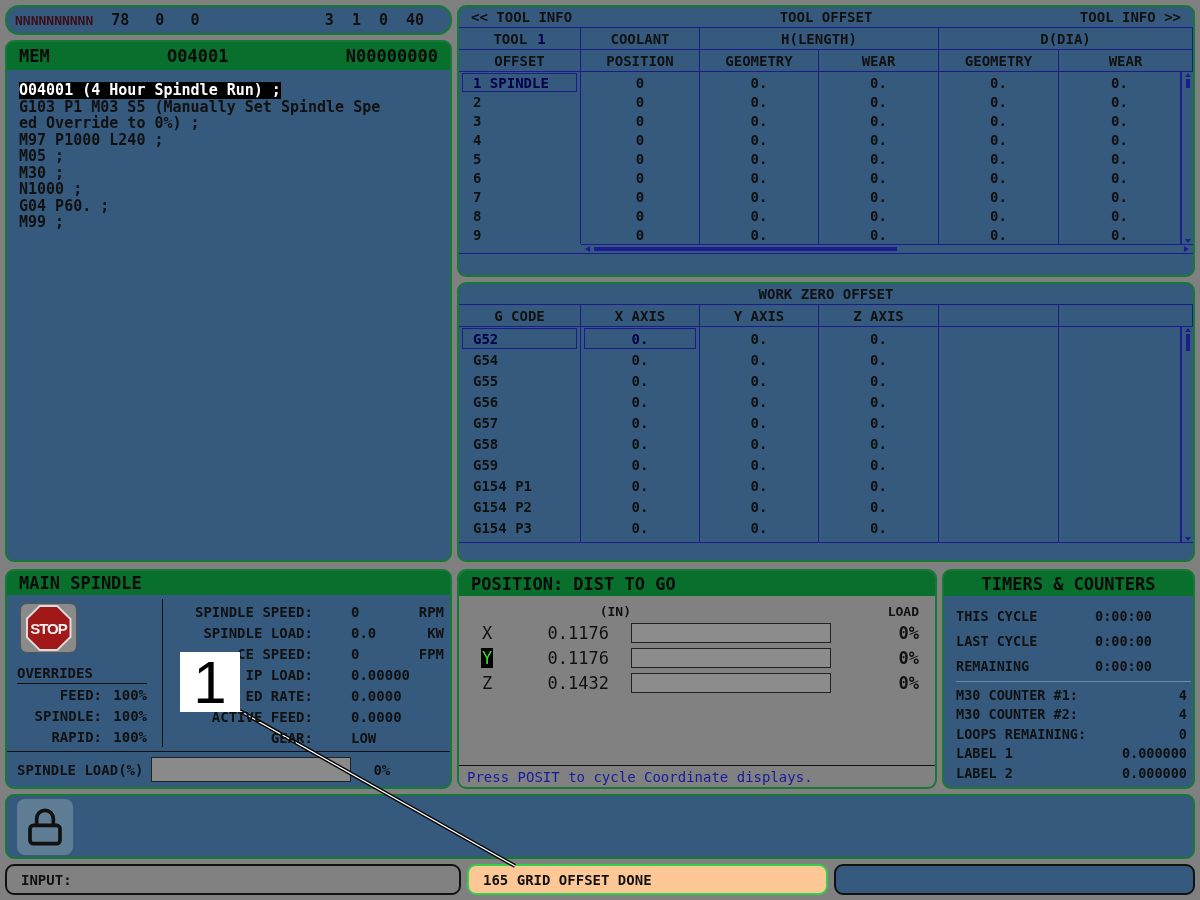 The height and width of the screenshot is (900, 1200). I want to click on program-line: ed Override to 0%) ;, so click(109, 123).